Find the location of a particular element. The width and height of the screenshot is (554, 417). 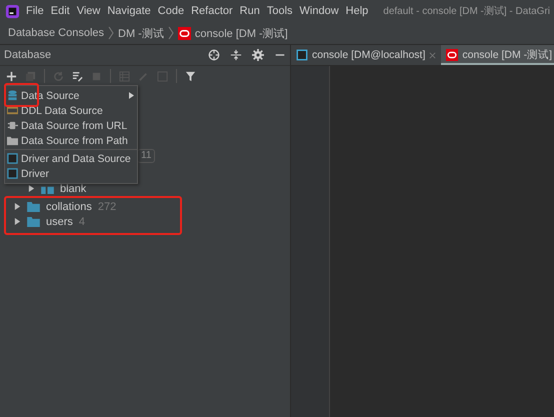

tree-item: blank is located at coordinates (73, 188).